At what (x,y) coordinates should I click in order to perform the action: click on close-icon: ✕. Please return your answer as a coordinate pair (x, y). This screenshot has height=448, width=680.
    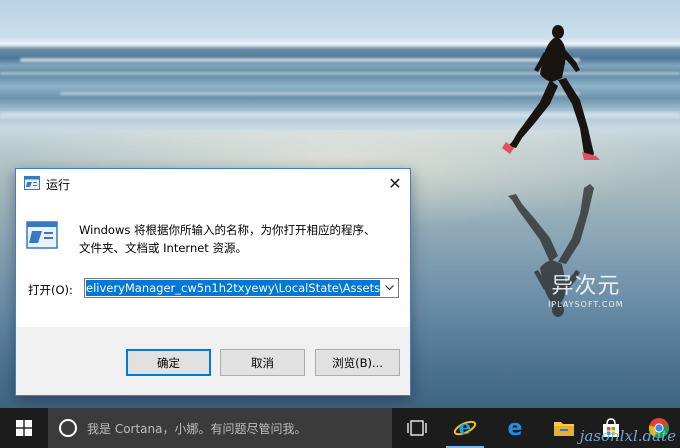
    Looking at the image, I should click on (395, 183).